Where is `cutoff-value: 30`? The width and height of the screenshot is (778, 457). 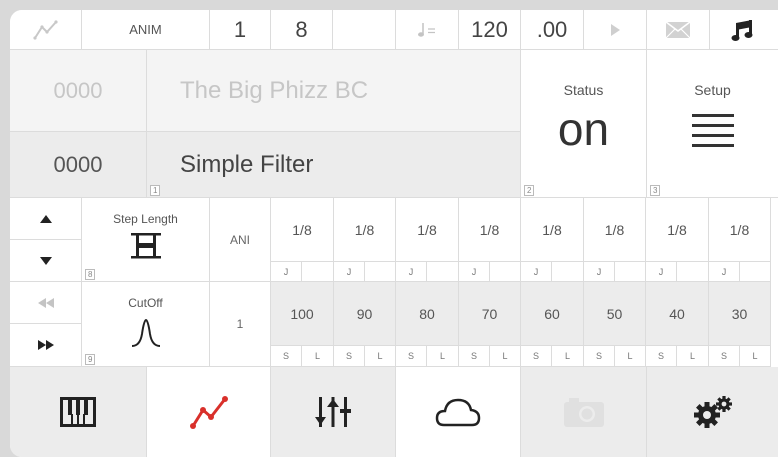
cutoff-value: 30 is located at coordinates (740, 314).